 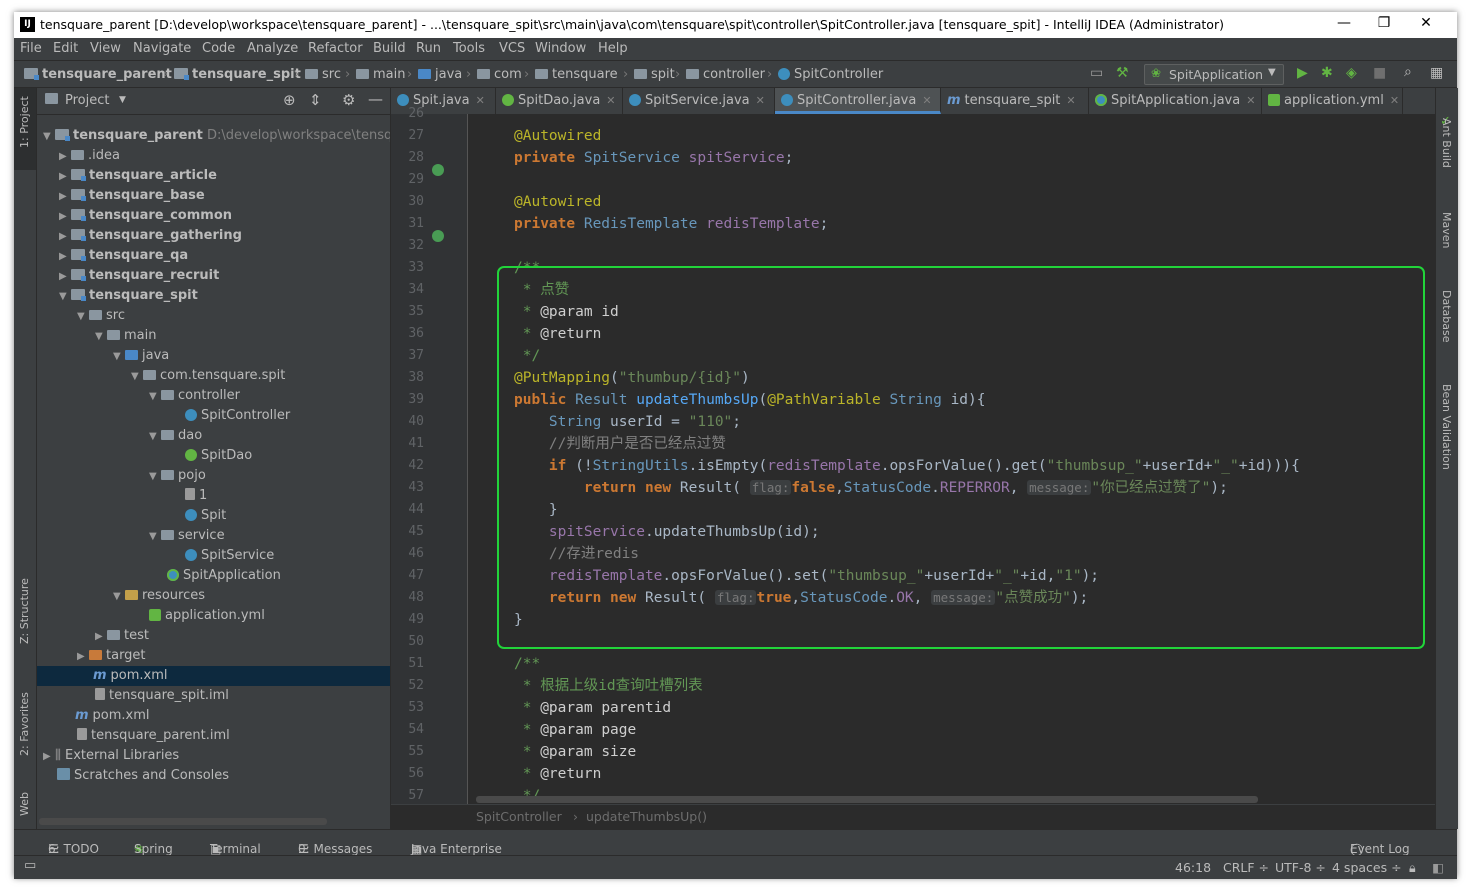 I want to click on tree-item: ▼ java, so click(x=213, y=356).